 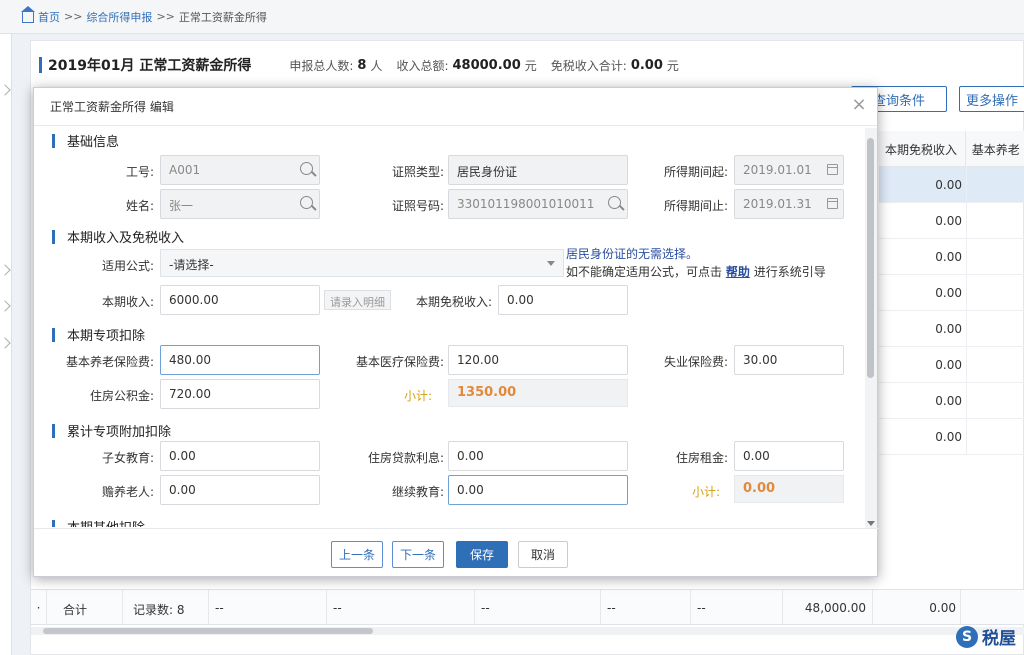 I want to click on horizontal-scrollbar, so click(x=527, y=631).